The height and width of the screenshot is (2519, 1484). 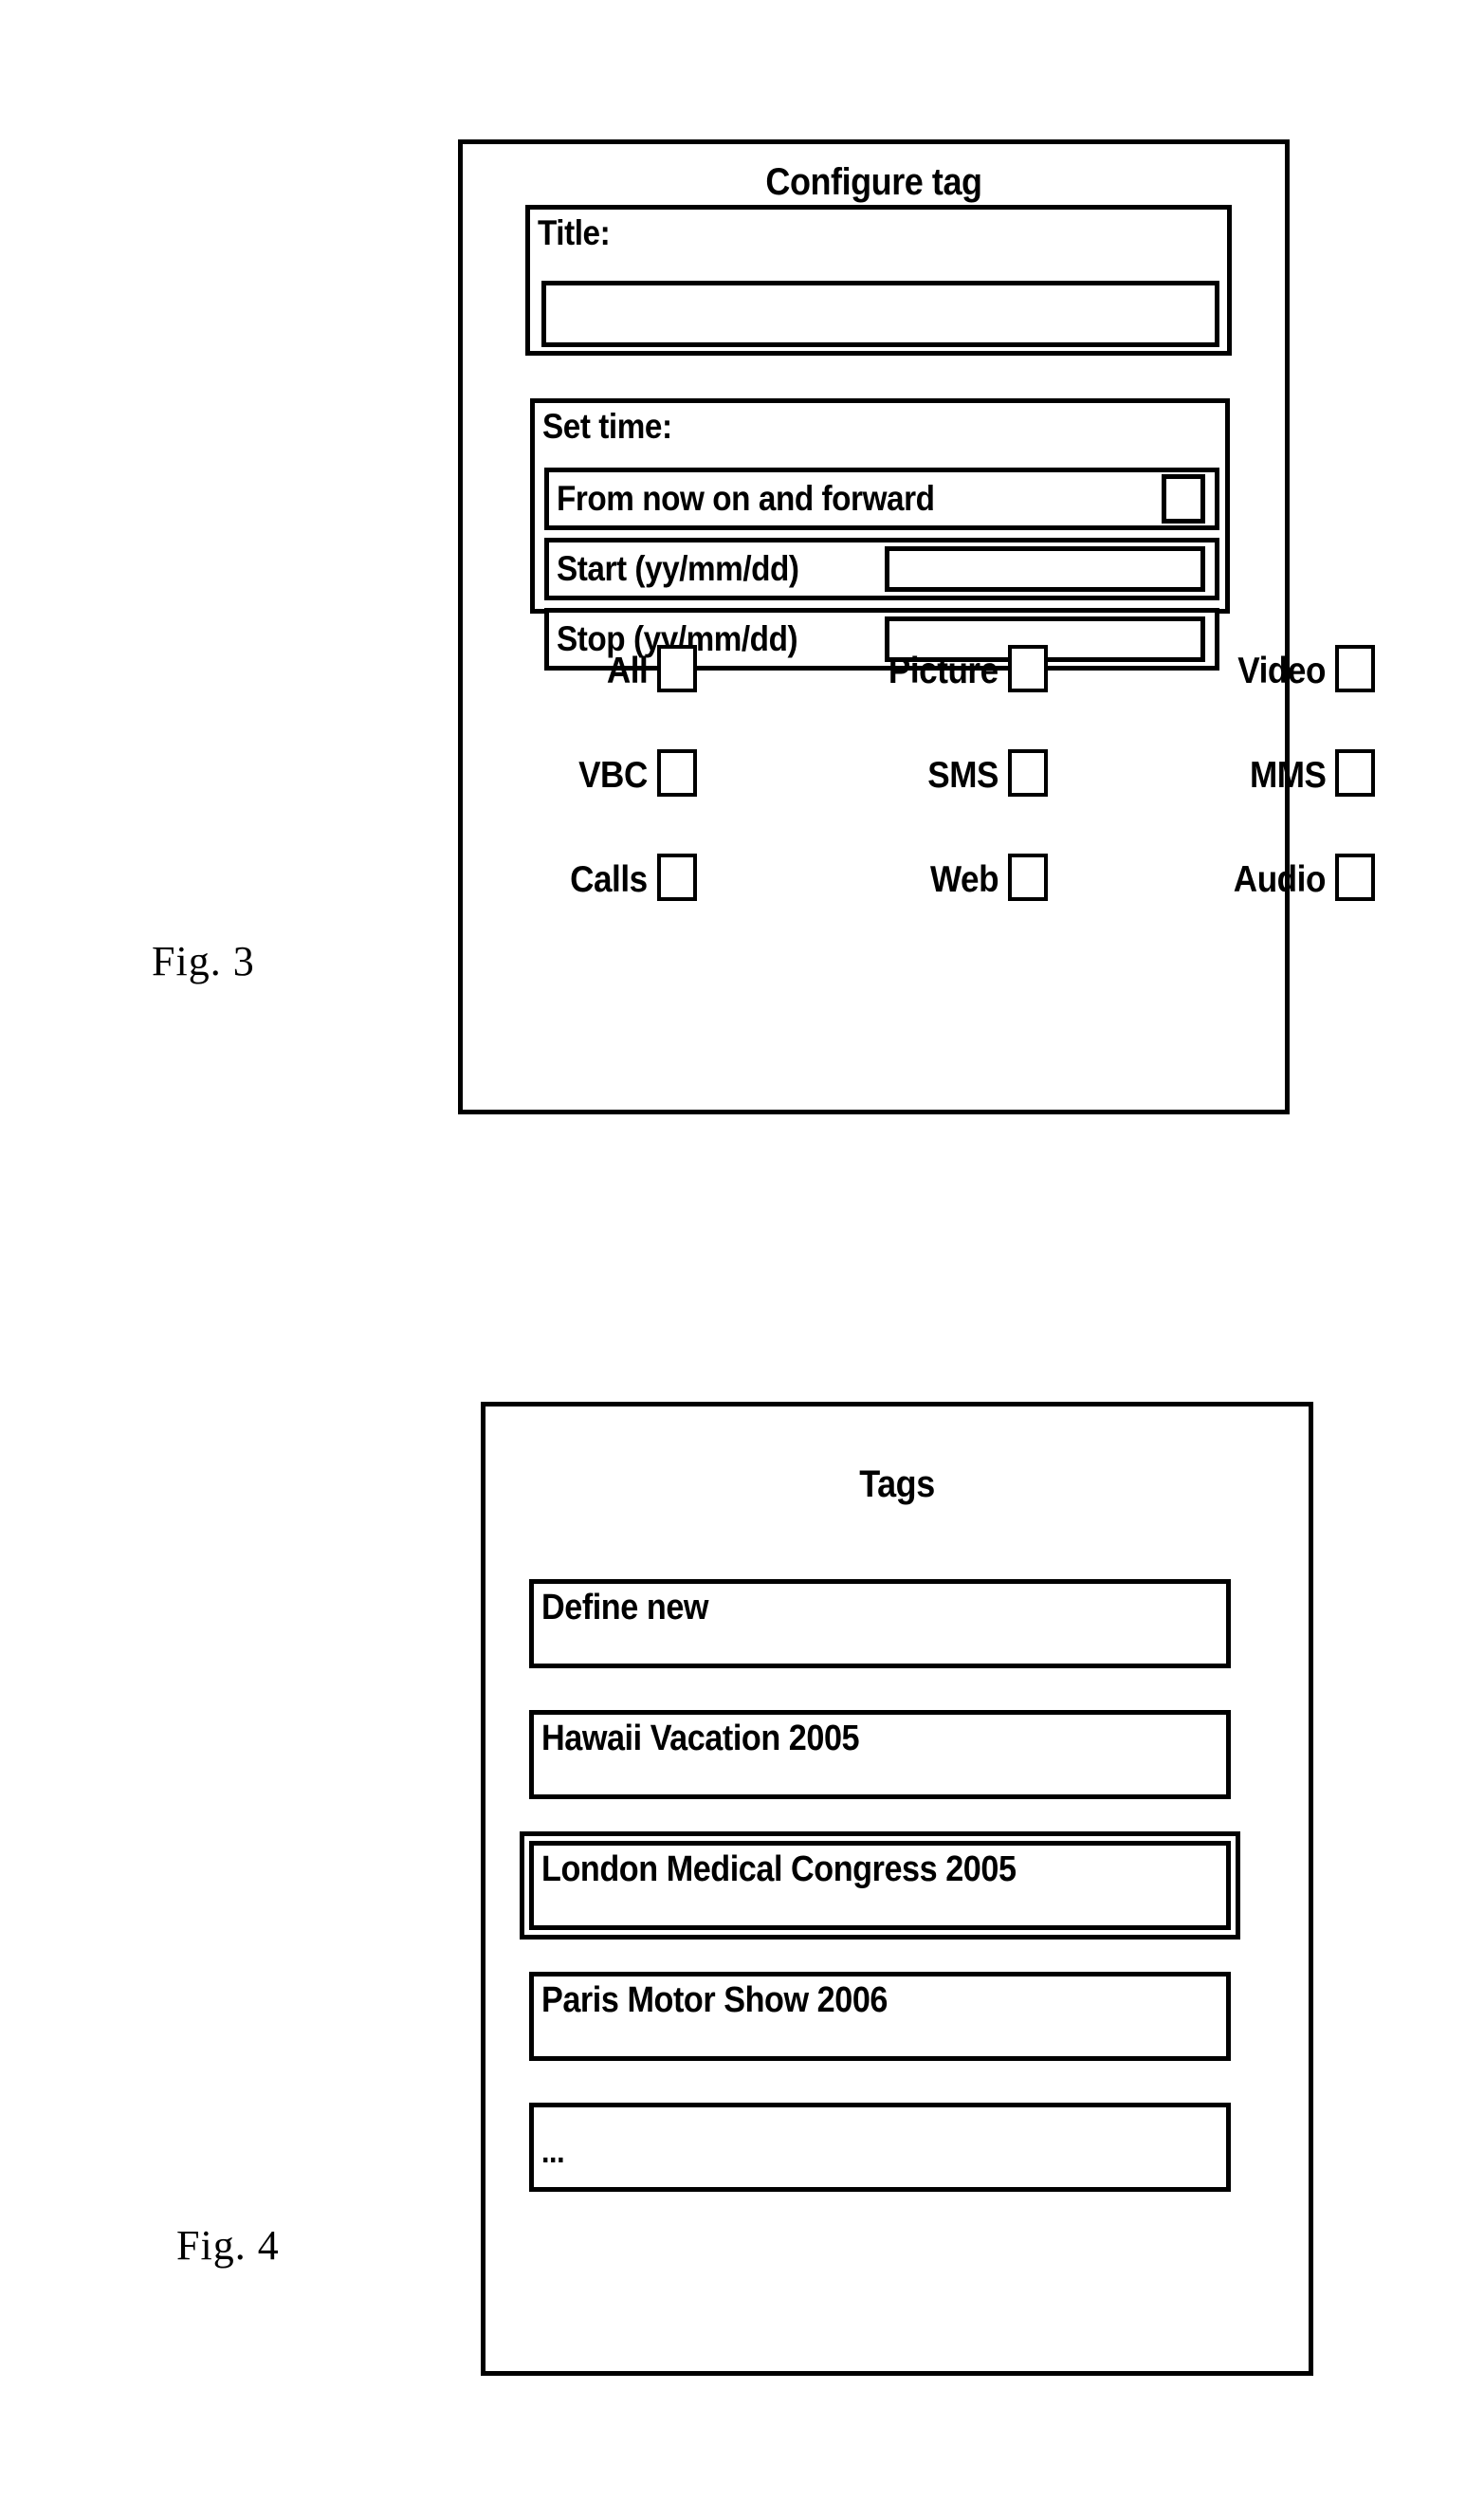 I want to click on checkbox-label-sms: SMS, so click(x=962, y=775).